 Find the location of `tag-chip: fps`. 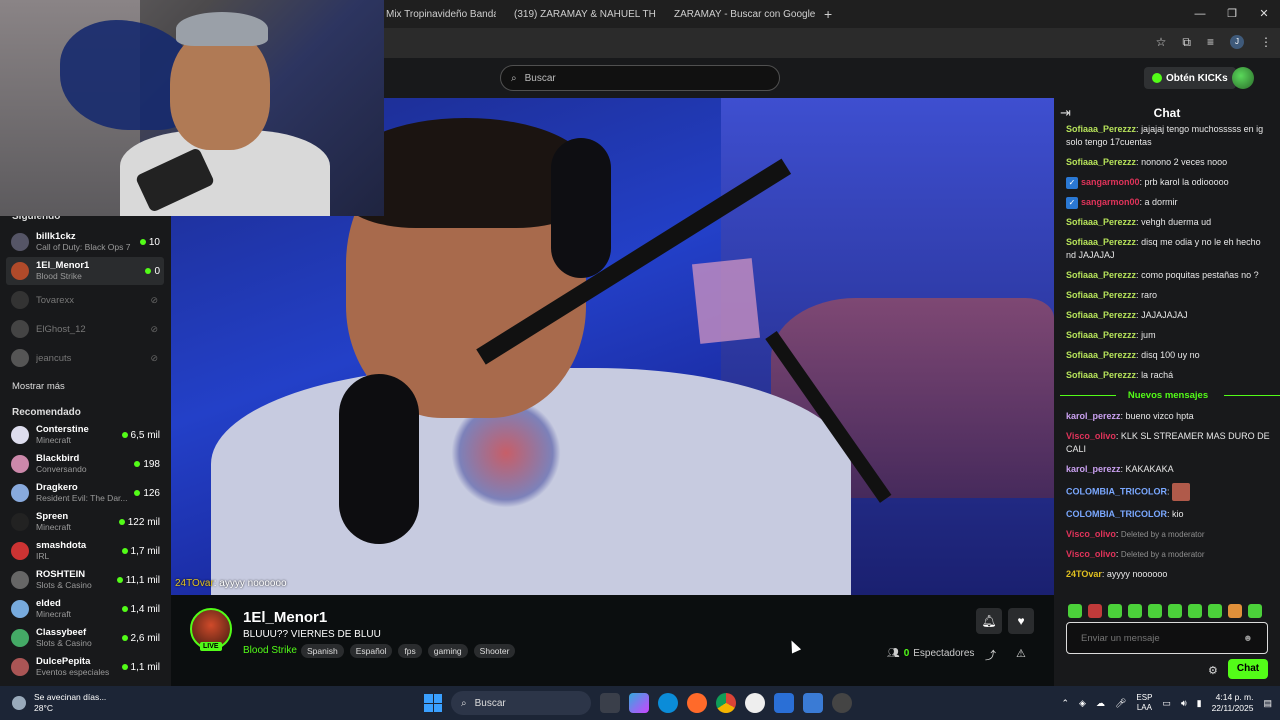

tag-chip: fps is located at coordinates (410, 651).